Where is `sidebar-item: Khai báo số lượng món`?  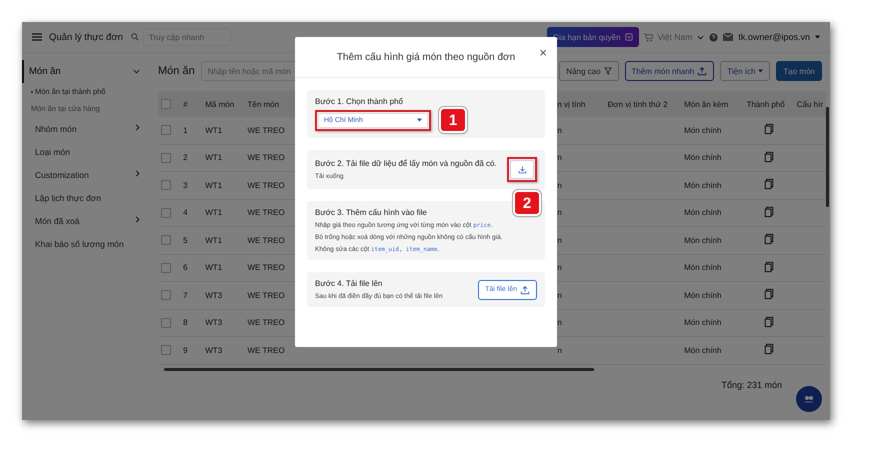 sidebar-item: Khai báo số lượng món is located at coordinates (86, 243).